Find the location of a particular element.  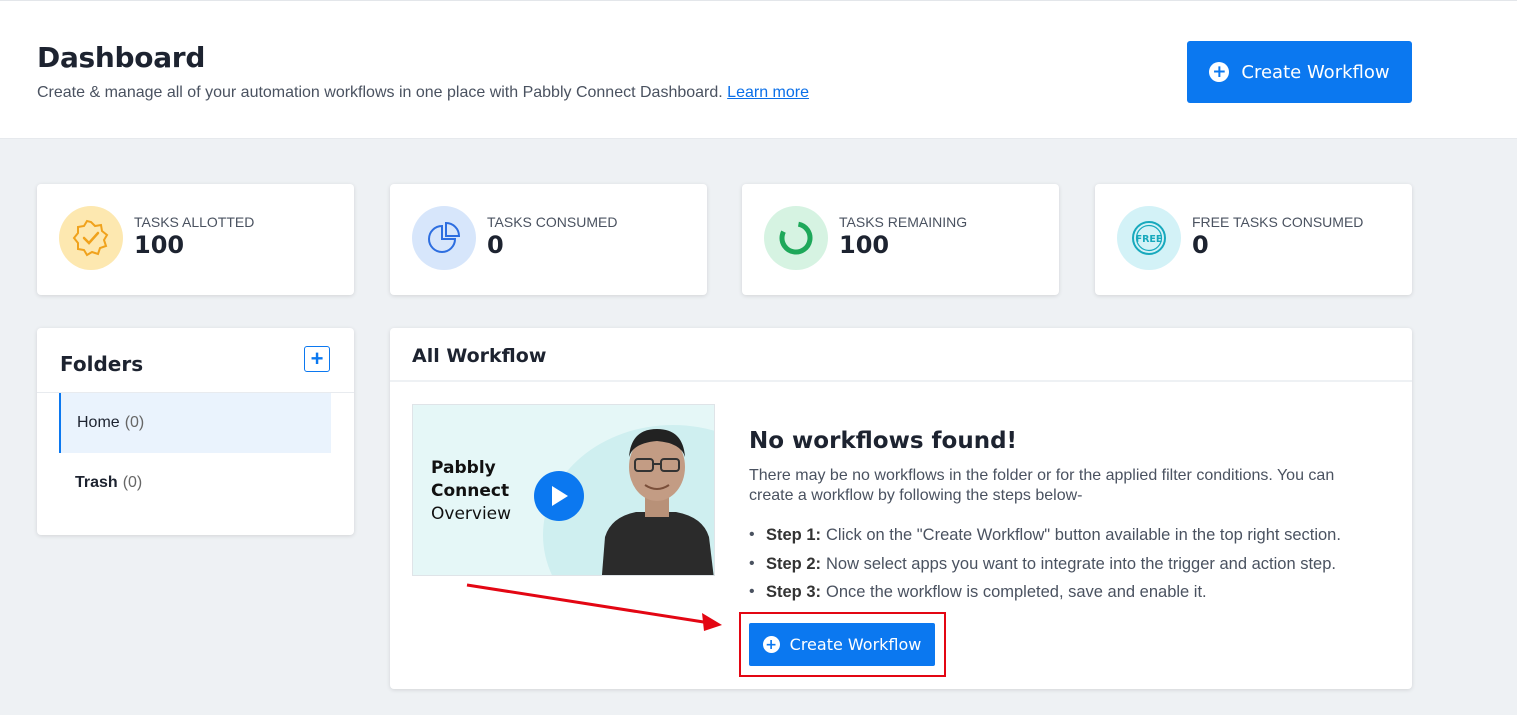

add-folder-button: + is located at coordinates (317, 359).